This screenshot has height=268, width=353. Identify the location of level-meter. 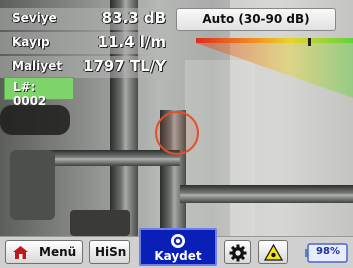
(274, 68).